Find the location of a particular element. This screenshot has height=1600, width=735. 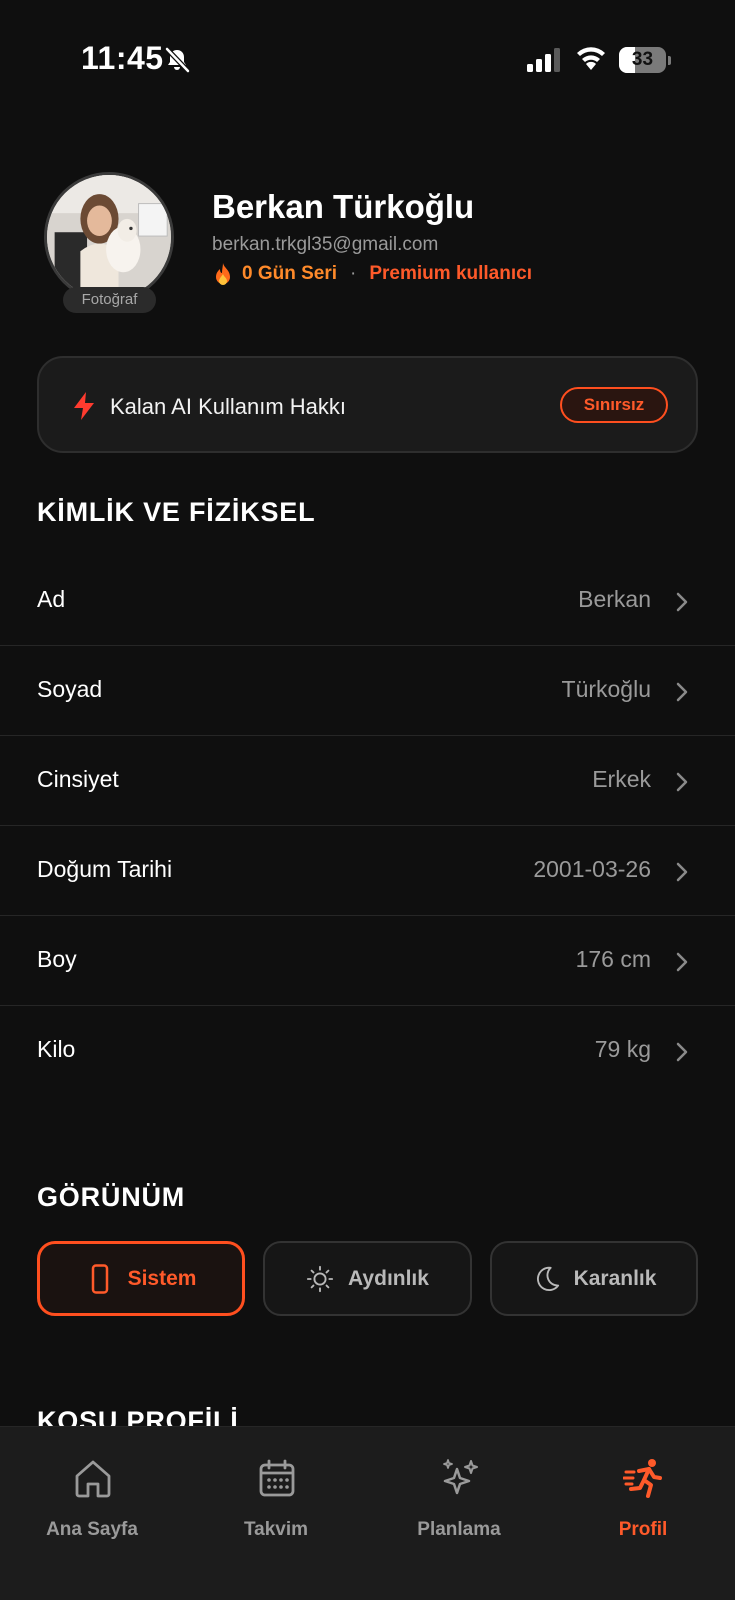

ai-usage-badge: Sınırsız is located at coordinates (614, 405).